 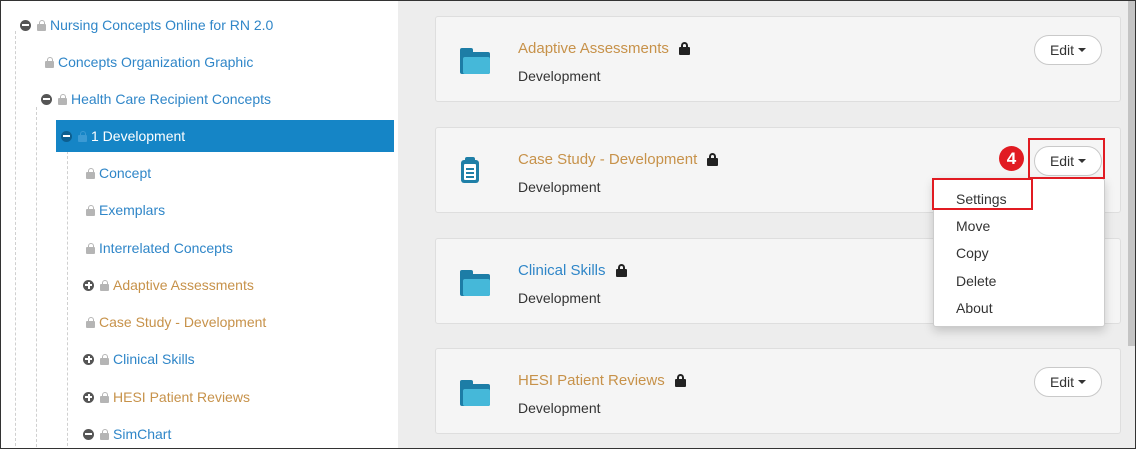 What do you see at coordinates (973, 226) in the screenshot?
I see `menu-item-move: Move` at bounding box center [973, 226].